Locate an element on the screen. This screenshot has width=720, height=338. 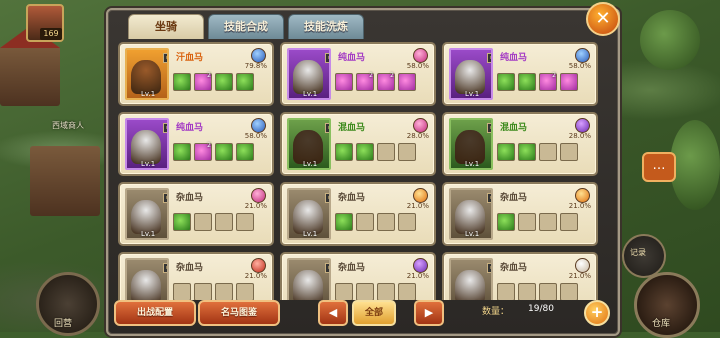
mount-card: Lv.1 ▪ 汗血马 79.8% 2 is located at coordinates (196, 74).